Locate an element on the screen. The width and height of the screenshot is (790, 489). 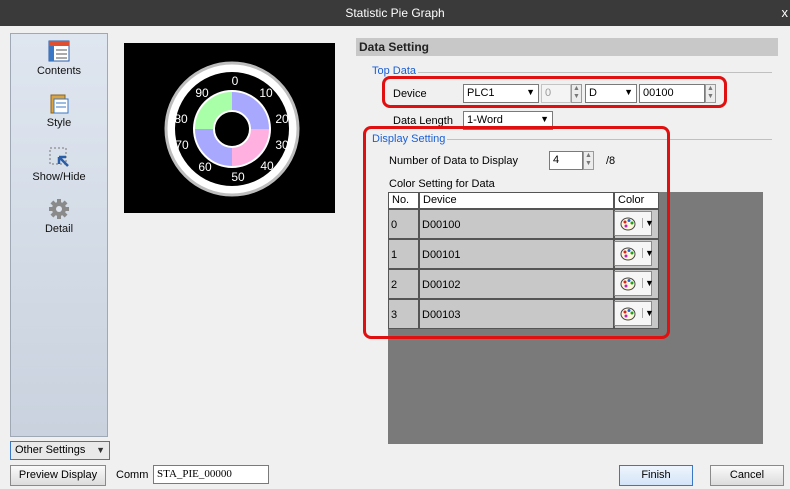
gauge-label: 0 is located at coordinates (235, 81).